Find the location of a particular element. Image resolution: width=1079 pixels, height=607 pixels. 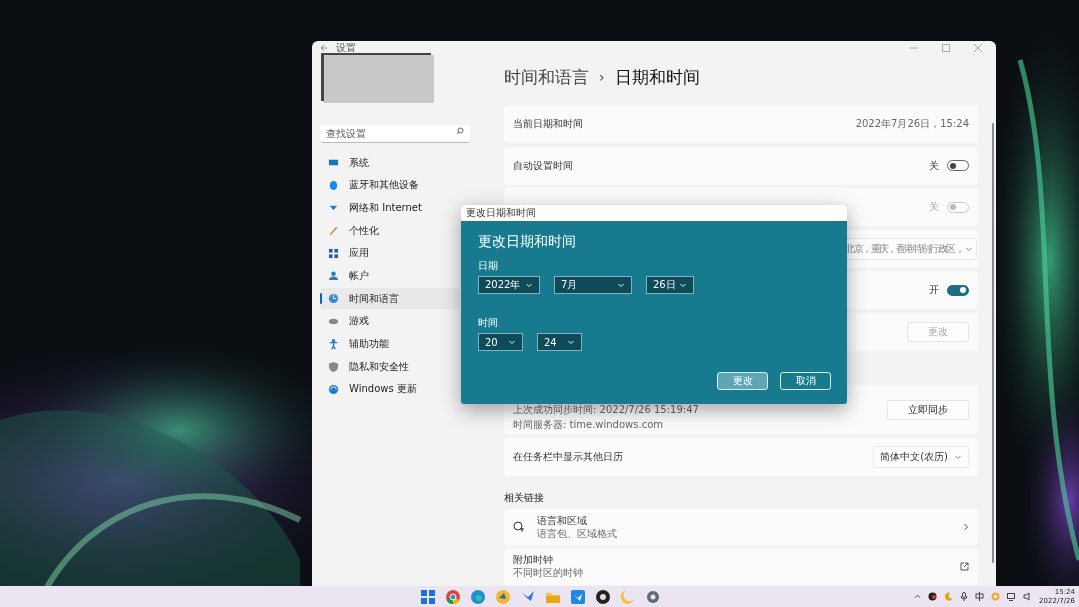

monitor-icon is located at coordinates (333, 162).